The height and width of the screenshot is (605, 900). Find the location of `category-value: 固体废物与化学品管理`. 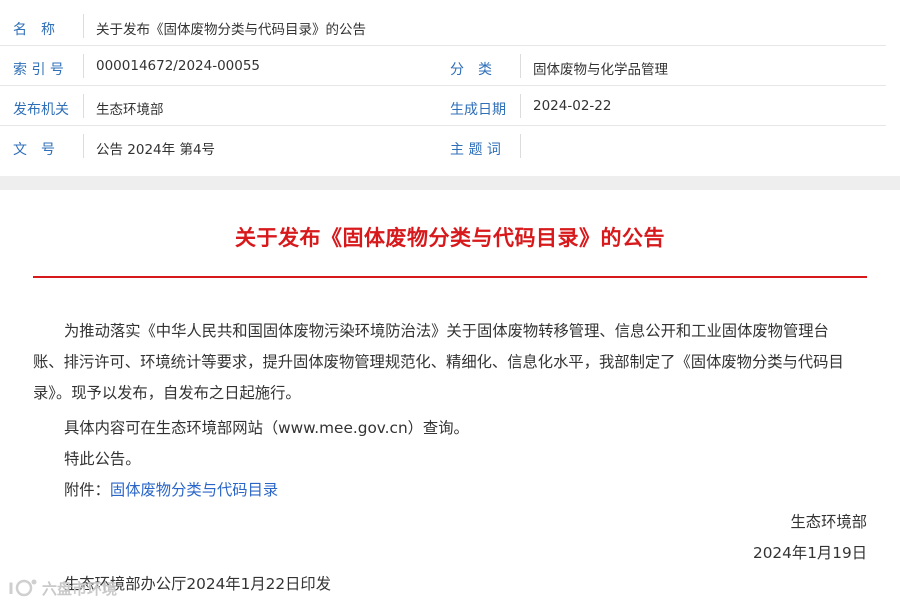

category-value: 固体废物与化学品管理 is located at coordinates (600, 70).